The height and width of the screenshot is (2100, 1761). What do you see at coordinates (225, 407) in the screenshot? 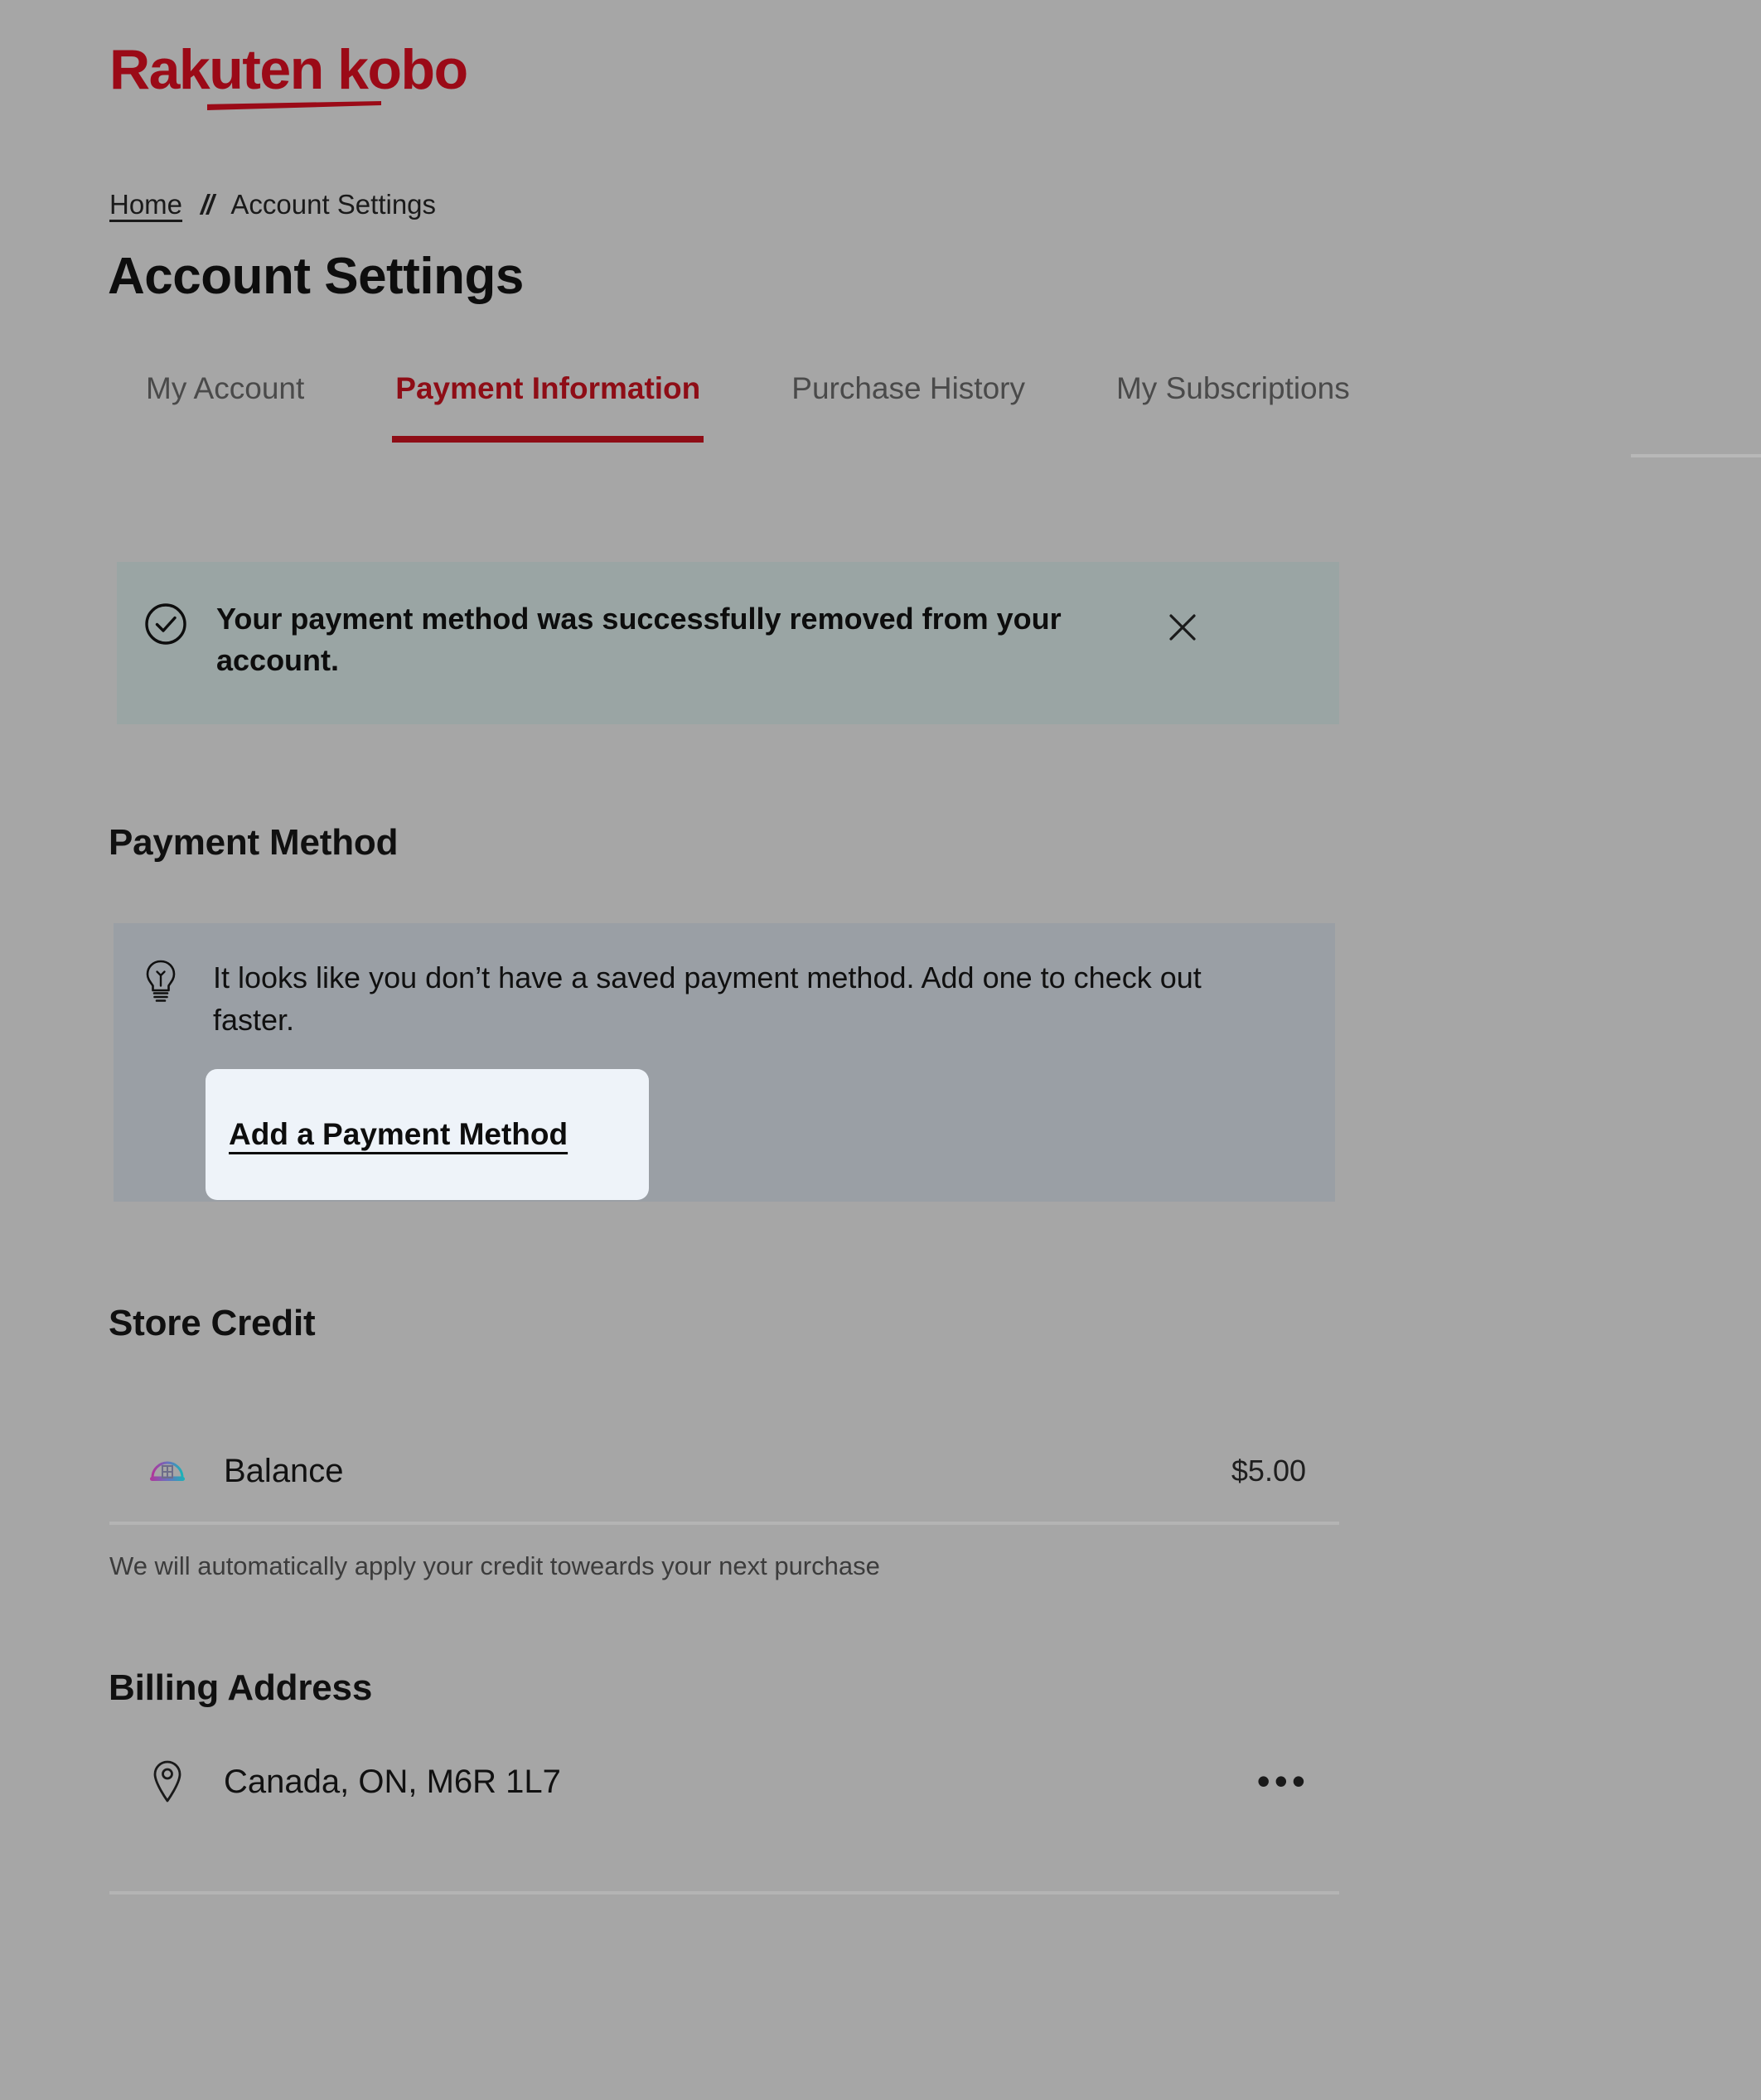
I see `tab-my-account: My Account` at bounding box center [225, 407].